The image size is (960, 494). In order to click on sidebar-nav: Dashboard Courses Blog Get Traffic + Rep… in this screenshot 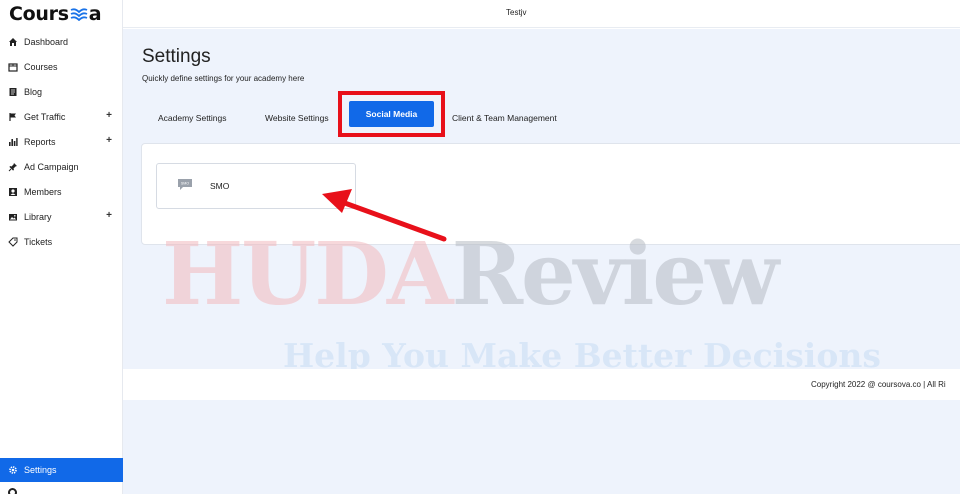, I will do `click(61, 141)`.